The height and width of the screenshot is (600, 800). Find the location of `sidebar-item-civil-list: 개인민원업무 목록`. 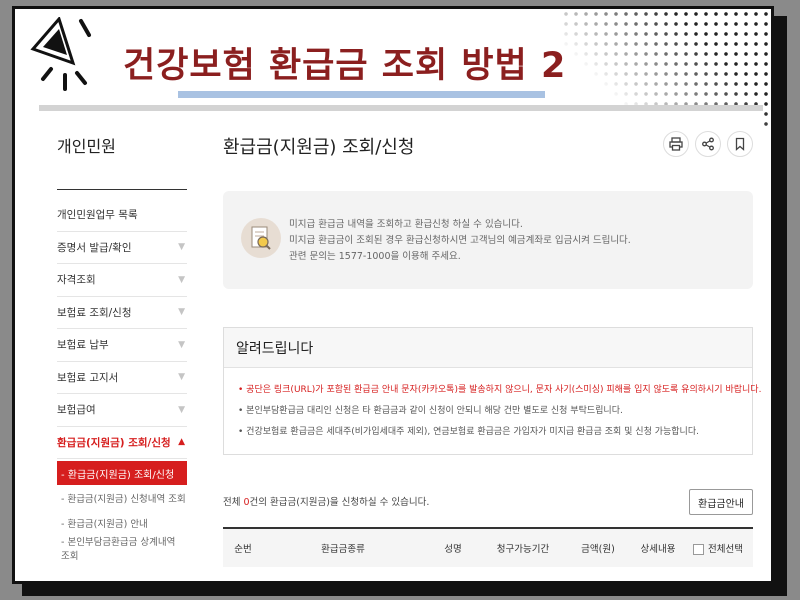

sidebar-item-civil-list: 개인민원업무 목록 is located at coordinates (122, 215).